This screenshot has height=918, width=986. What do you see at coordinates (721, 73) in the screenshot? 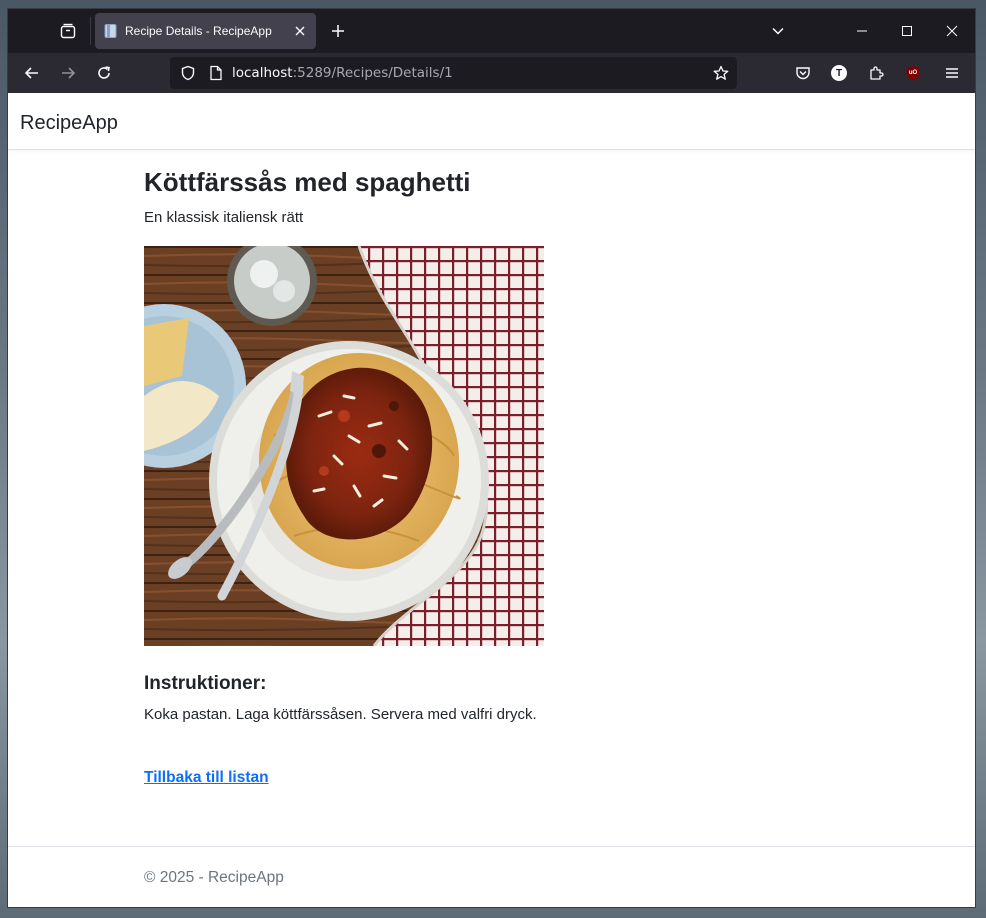
I see `star-icon` at bounding box center [721, 73].